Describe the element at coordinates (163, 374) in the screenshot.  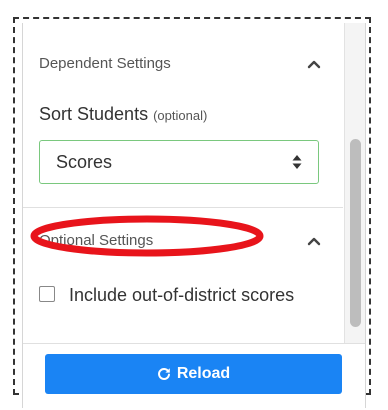
I see `refresh-icon` at that location.